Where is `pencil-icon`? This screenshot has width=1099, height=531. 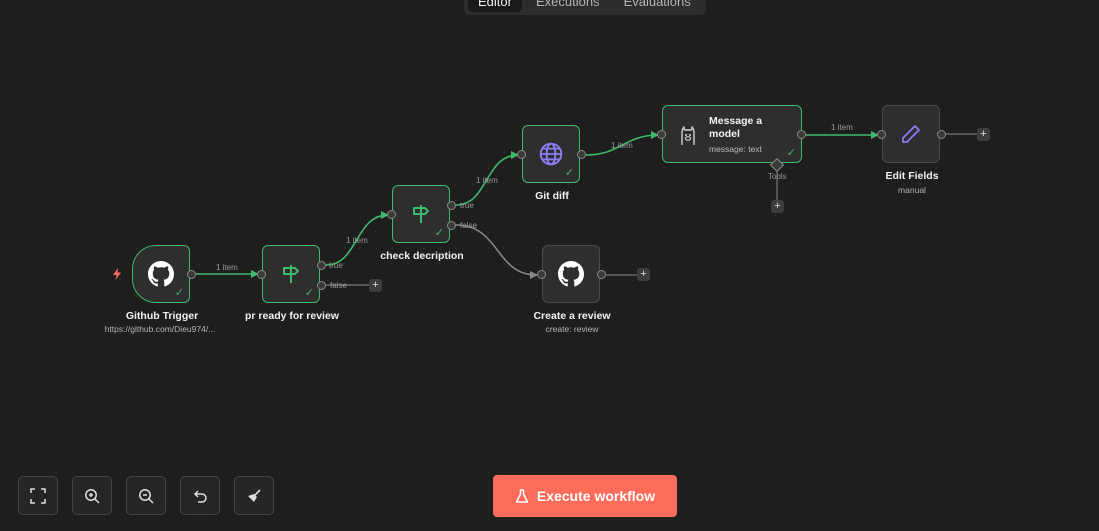
pencil-icon is located at coordinates (911, 134).